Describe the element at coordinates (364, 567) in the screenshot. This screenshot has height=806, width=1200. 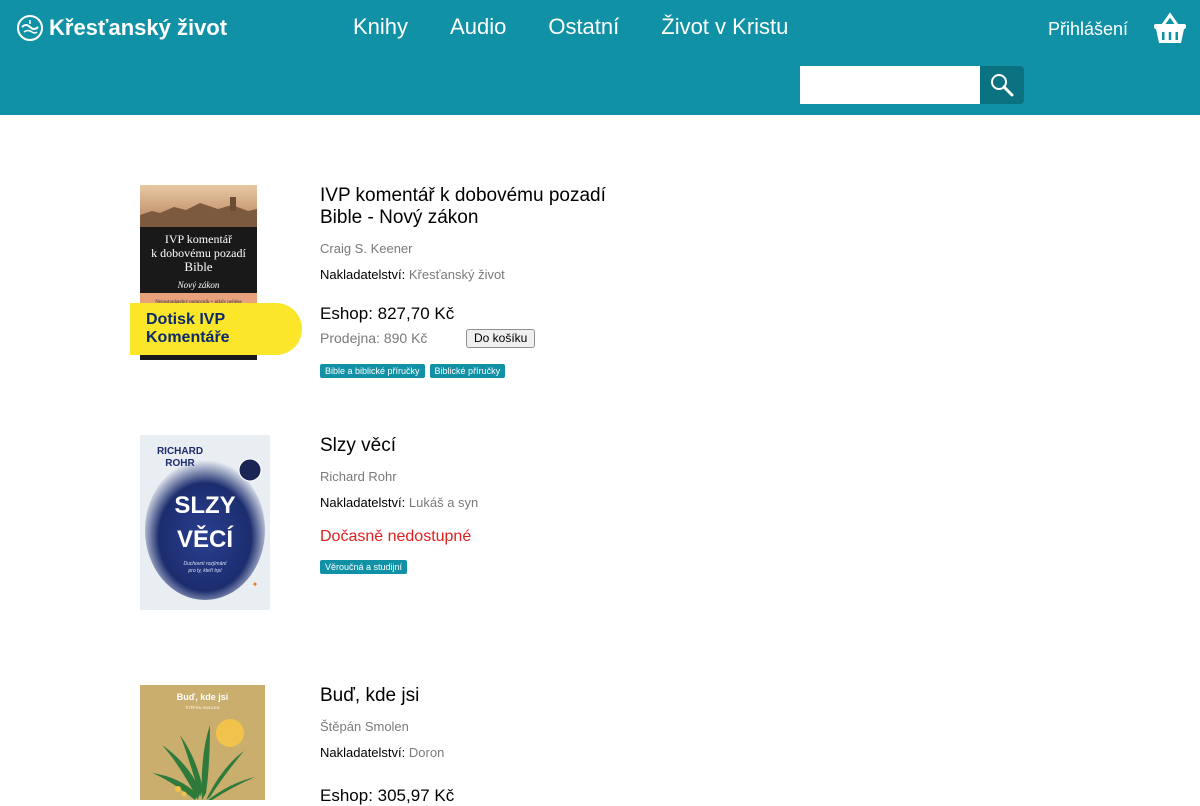
I see `category-tag: Věroučná a studijní` at that location.